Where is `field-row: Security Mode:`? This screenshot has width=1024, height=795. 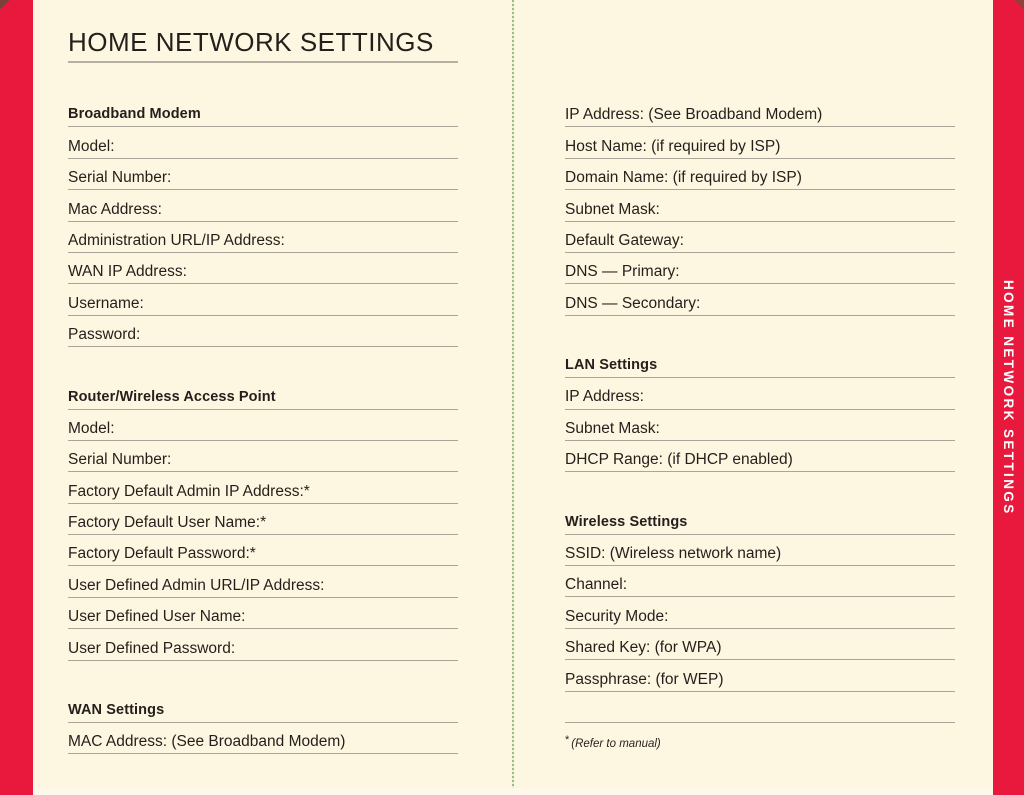 field-row: Security Mode: is located at coordinates (760, 613).